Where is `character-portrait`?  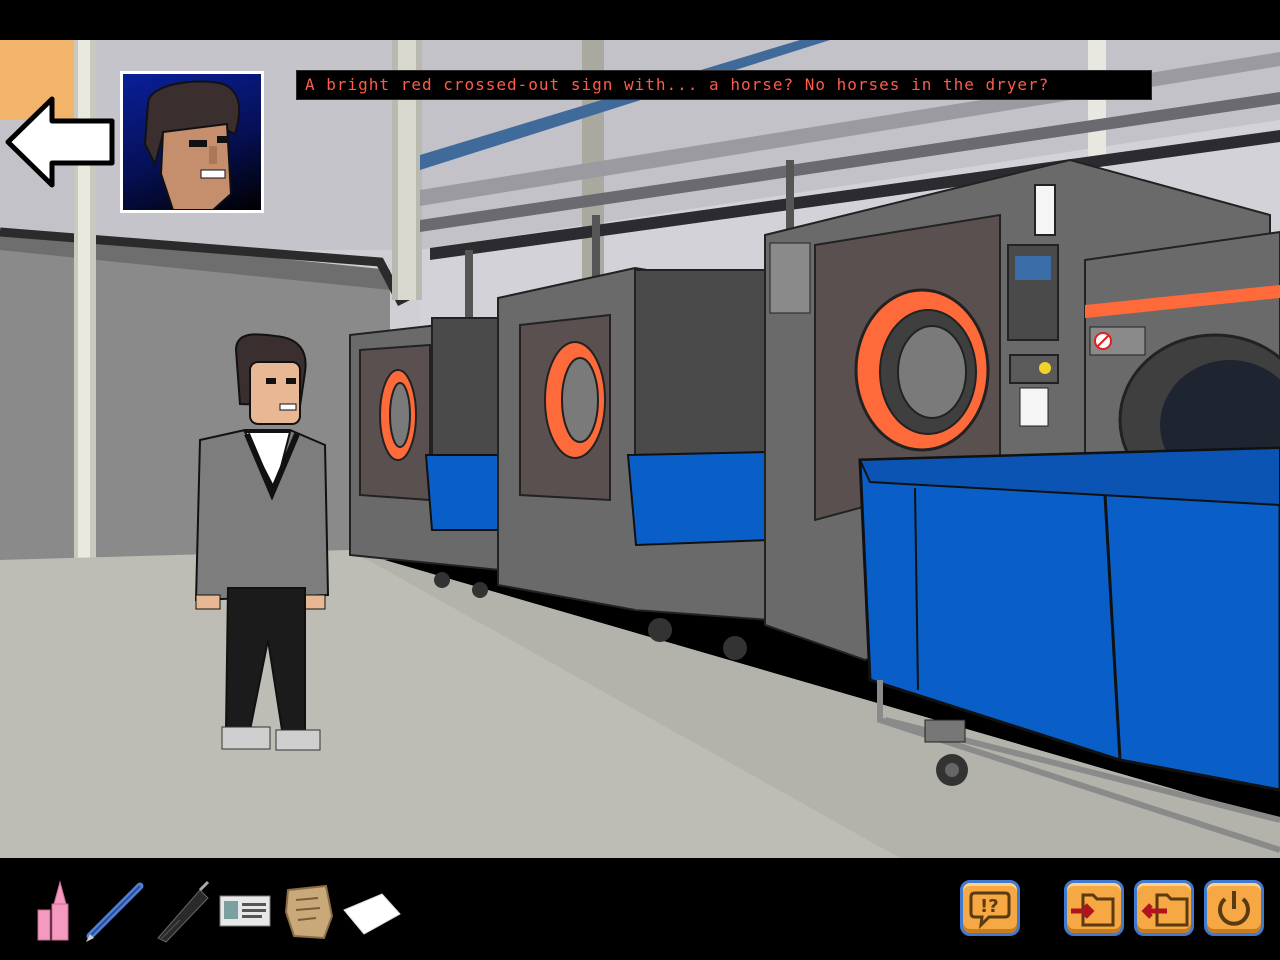
character-portrait is located at coordinates (192, 142).